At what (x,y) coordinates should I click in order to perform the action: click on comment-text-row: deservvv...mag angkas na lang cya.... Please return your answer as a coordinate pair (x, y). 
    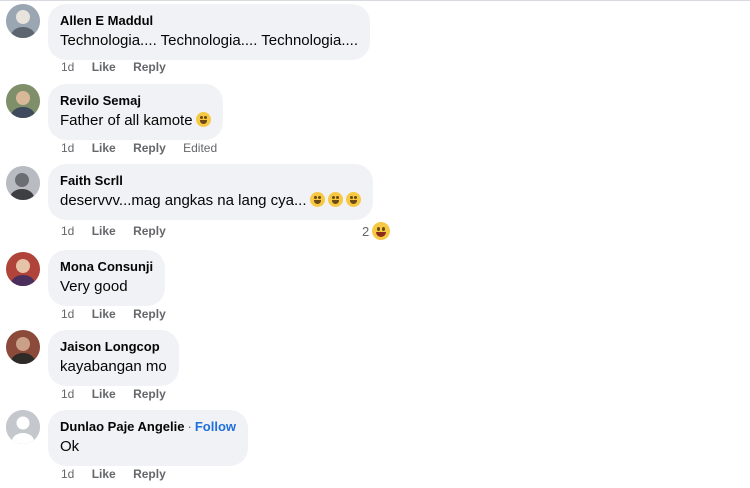
    Looking at the image, I should click on (210, 201).